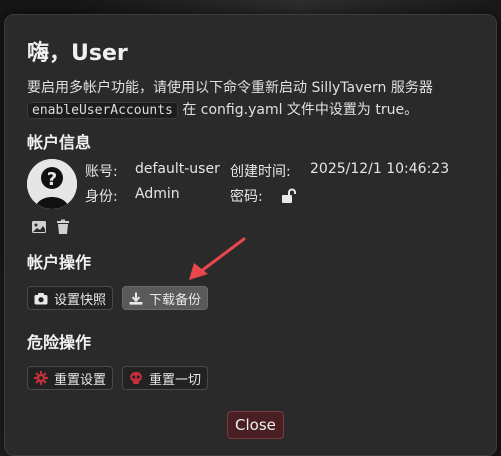 Image resolution: width=501 pixels, height=456 pixels. What do you see at coordinates (59, 262) in the screenshot?
I see `account-actions-heading: 帐户操作` at bounding box center [59, 262].